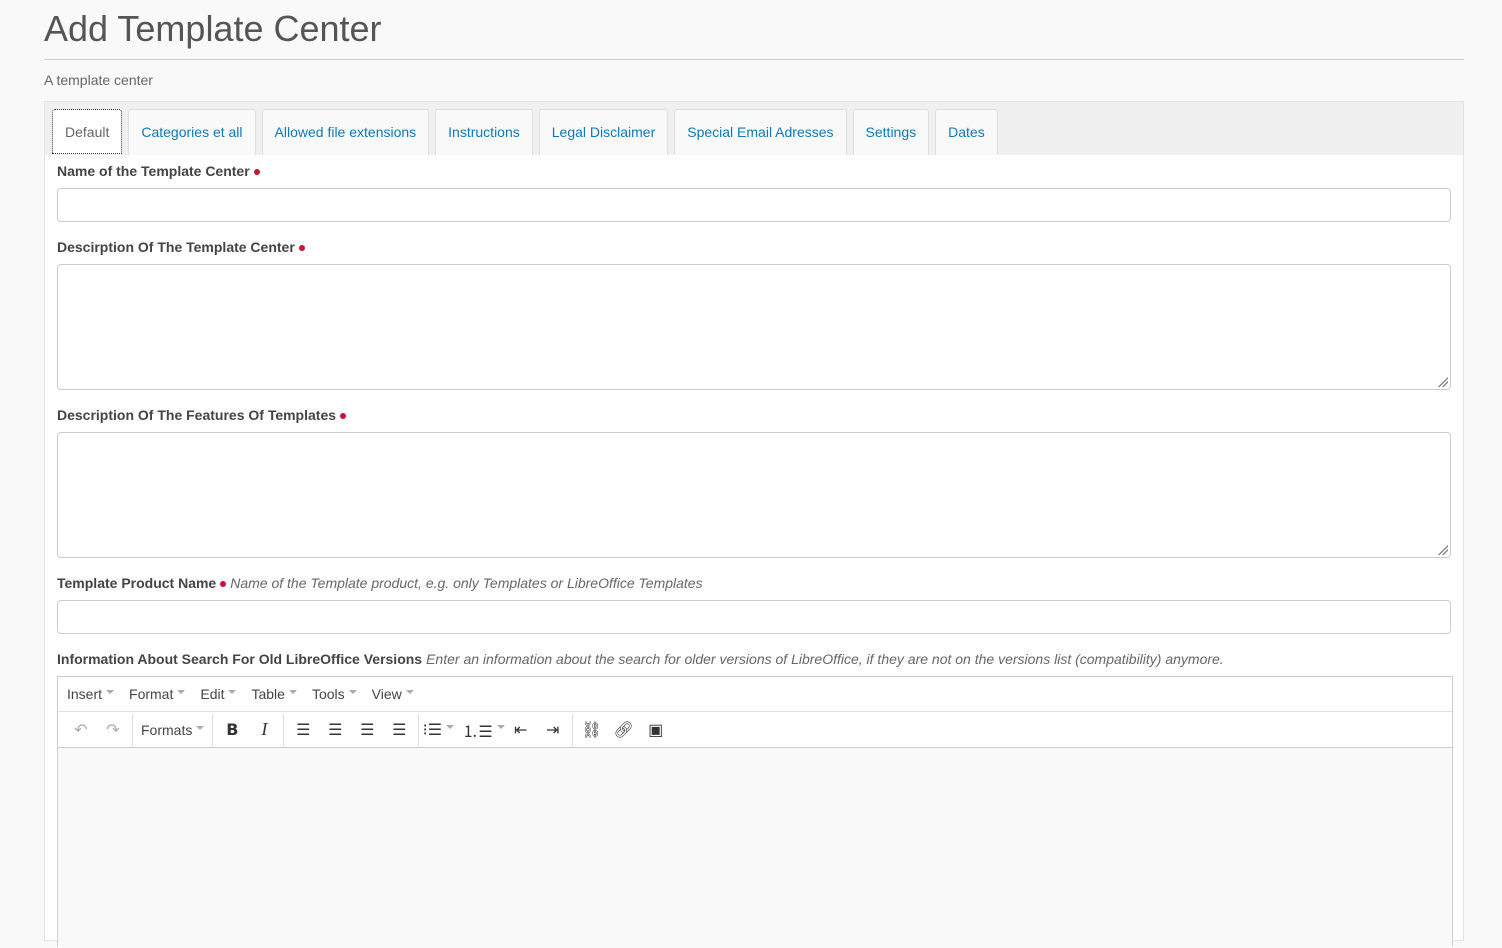  Describe the element at coordinates (176, 247) in the screenshot. I see `description-label-text: Descirption Of The Template Center` at that location.